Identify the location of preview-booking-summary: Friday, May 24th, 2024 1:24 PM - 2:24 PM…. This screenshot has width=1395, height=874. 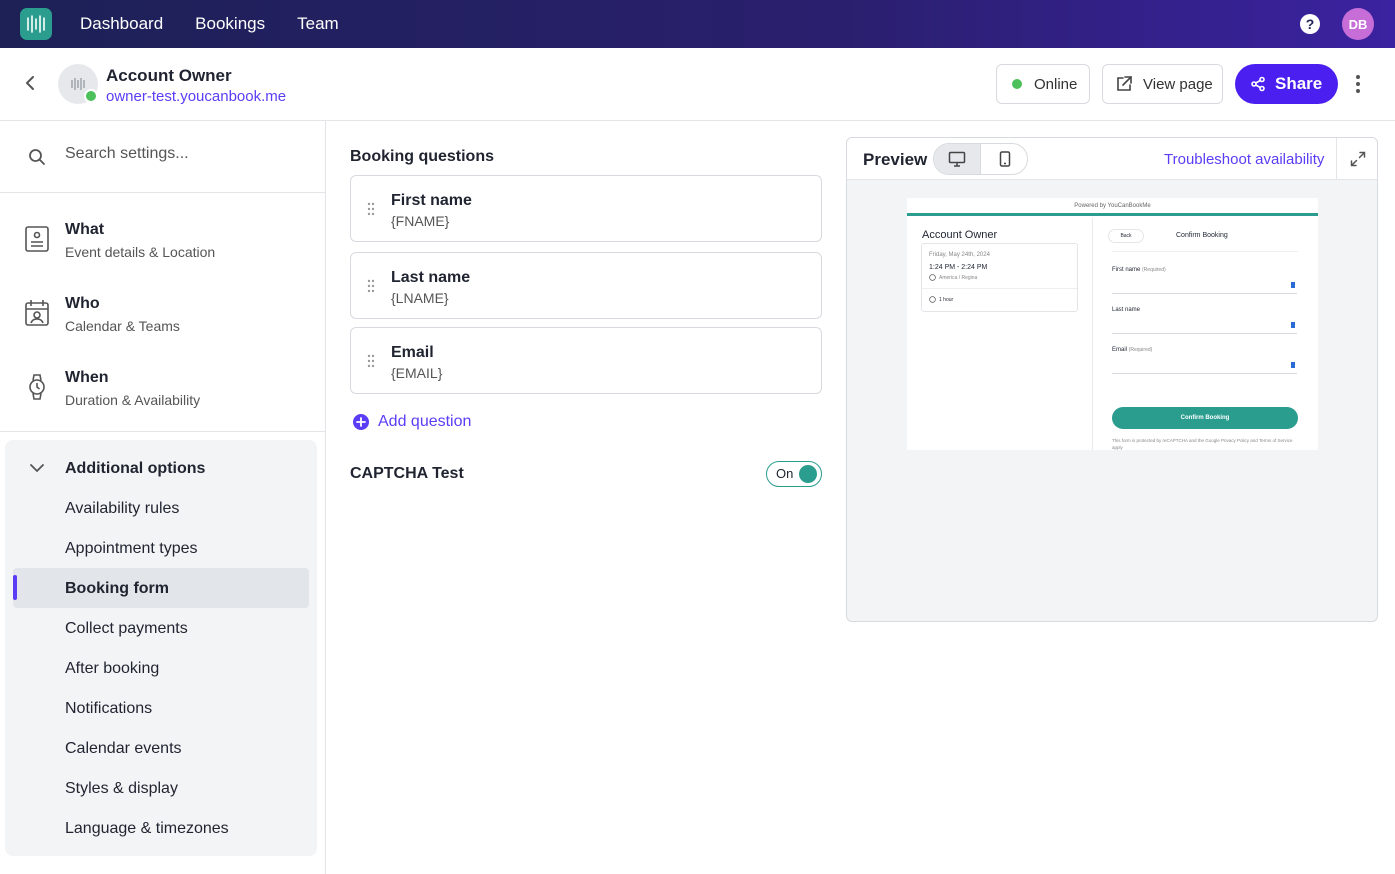
(999, 277).